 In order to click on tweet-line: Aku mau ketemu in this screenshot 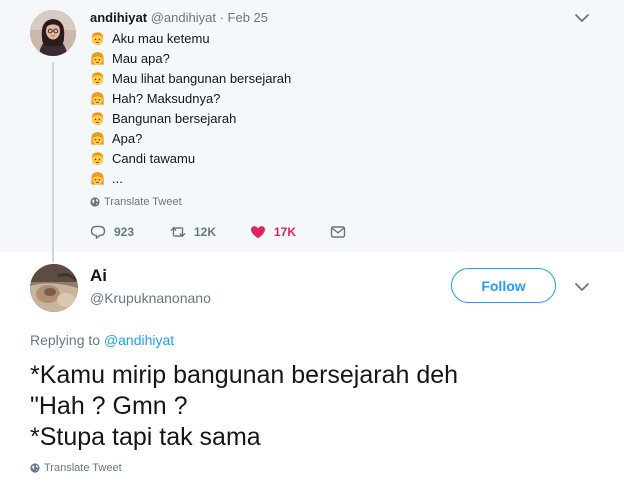, I will do `click(190, 38)`.